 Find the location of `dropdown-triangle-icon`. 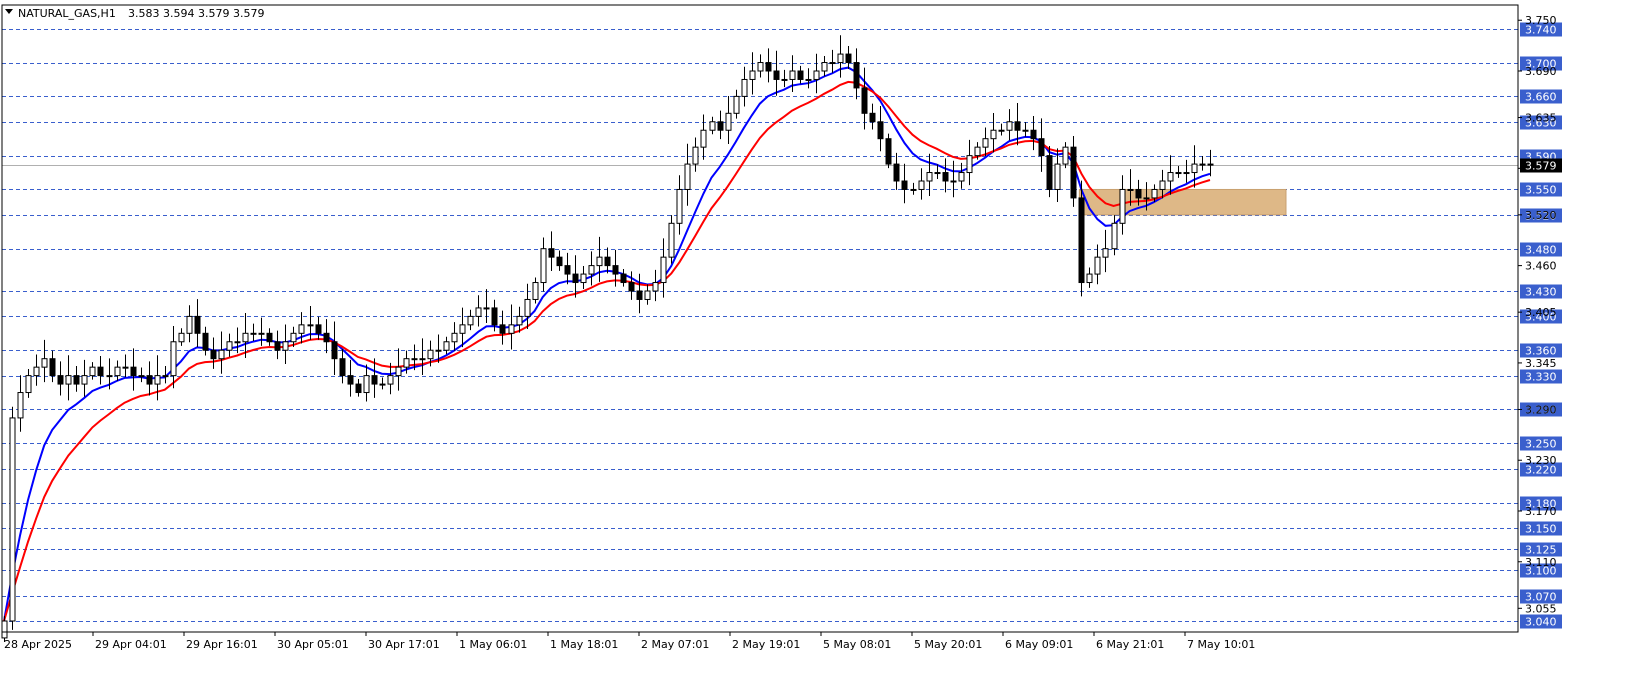

dropdown-triangle-icon is located at coordinates (9, 11).